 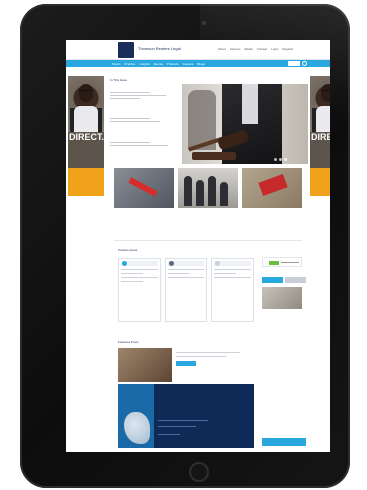 What do you see at coordinates (118, 80) in the screenshot?
I see `hero-section-label: In This Issue` at bounding box center [118, 80].